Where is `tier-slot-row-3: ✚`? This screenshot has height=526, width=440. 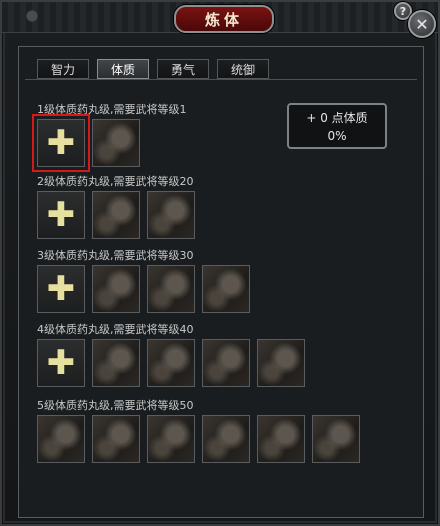
tier-slot-row-3: ✚ is located at coordinates (143, 289).